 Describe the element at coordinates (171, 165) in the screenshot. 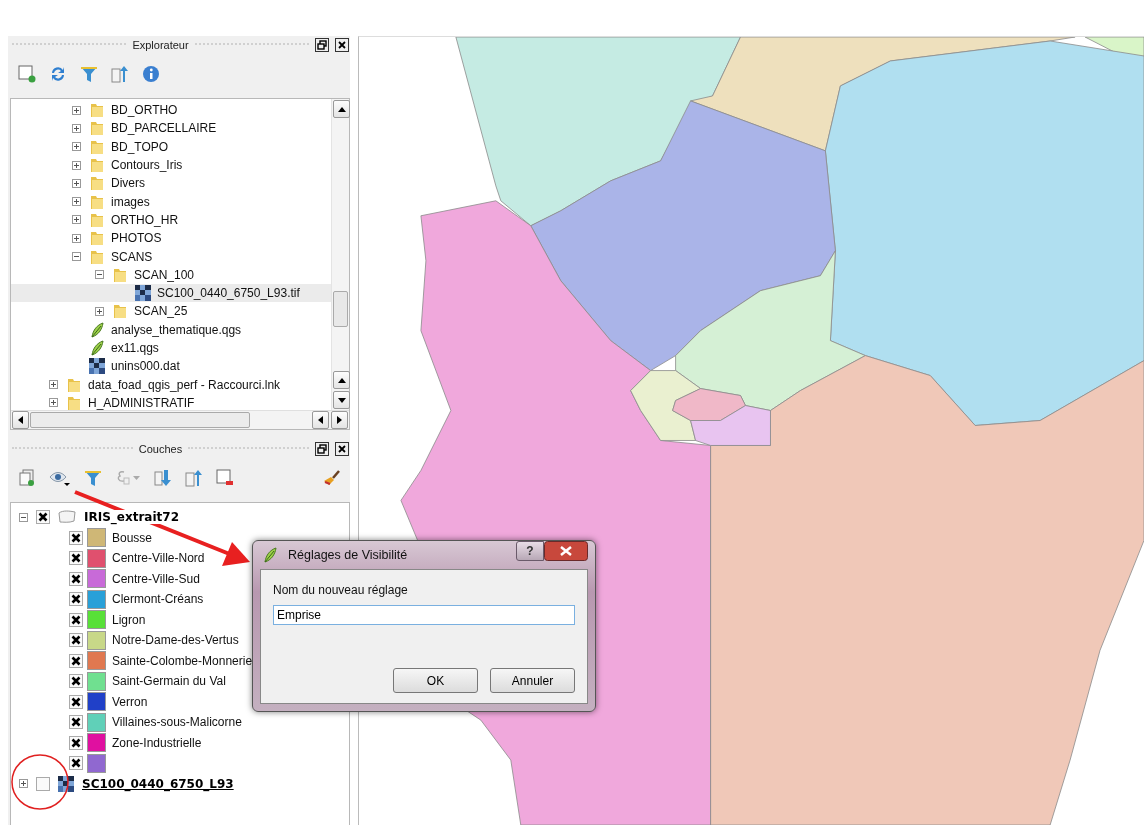

I see `tree-row: Contours_Iris` at that location.